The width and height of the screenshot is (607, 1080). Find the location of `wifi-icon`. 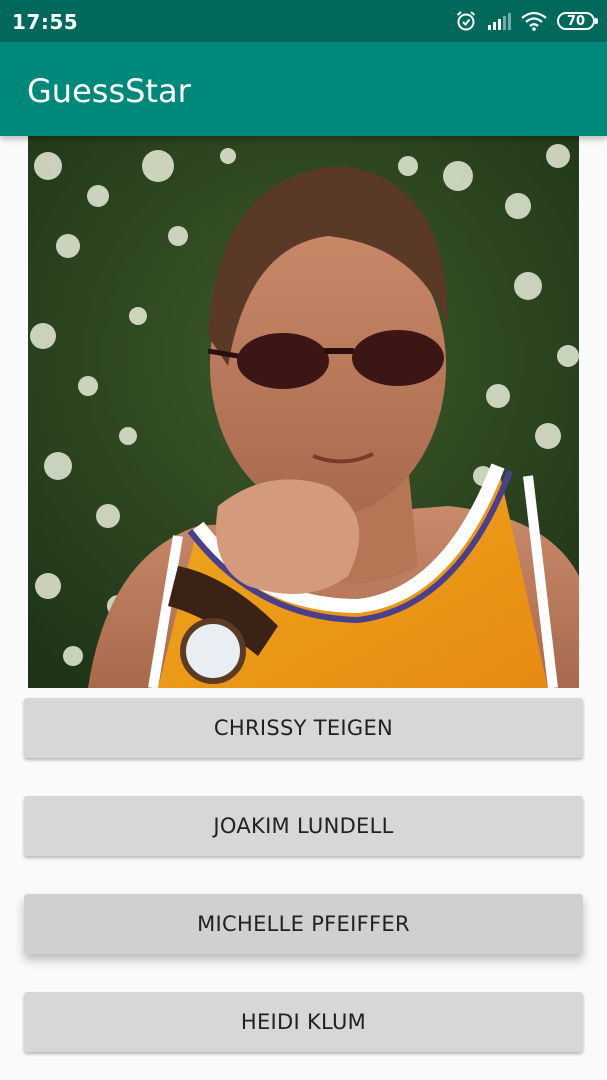

wifi-icon is located at coordinates (534, 21).